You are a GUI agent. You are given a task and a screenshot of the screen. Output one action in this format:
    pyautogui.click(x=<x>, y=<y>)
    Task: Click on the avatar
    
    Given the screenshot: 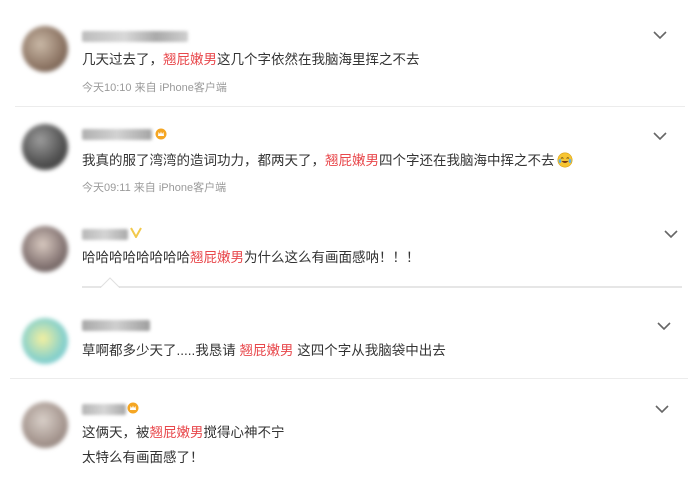 What is the action you would take?
    pyautogui.click(x=45, y=425)
    